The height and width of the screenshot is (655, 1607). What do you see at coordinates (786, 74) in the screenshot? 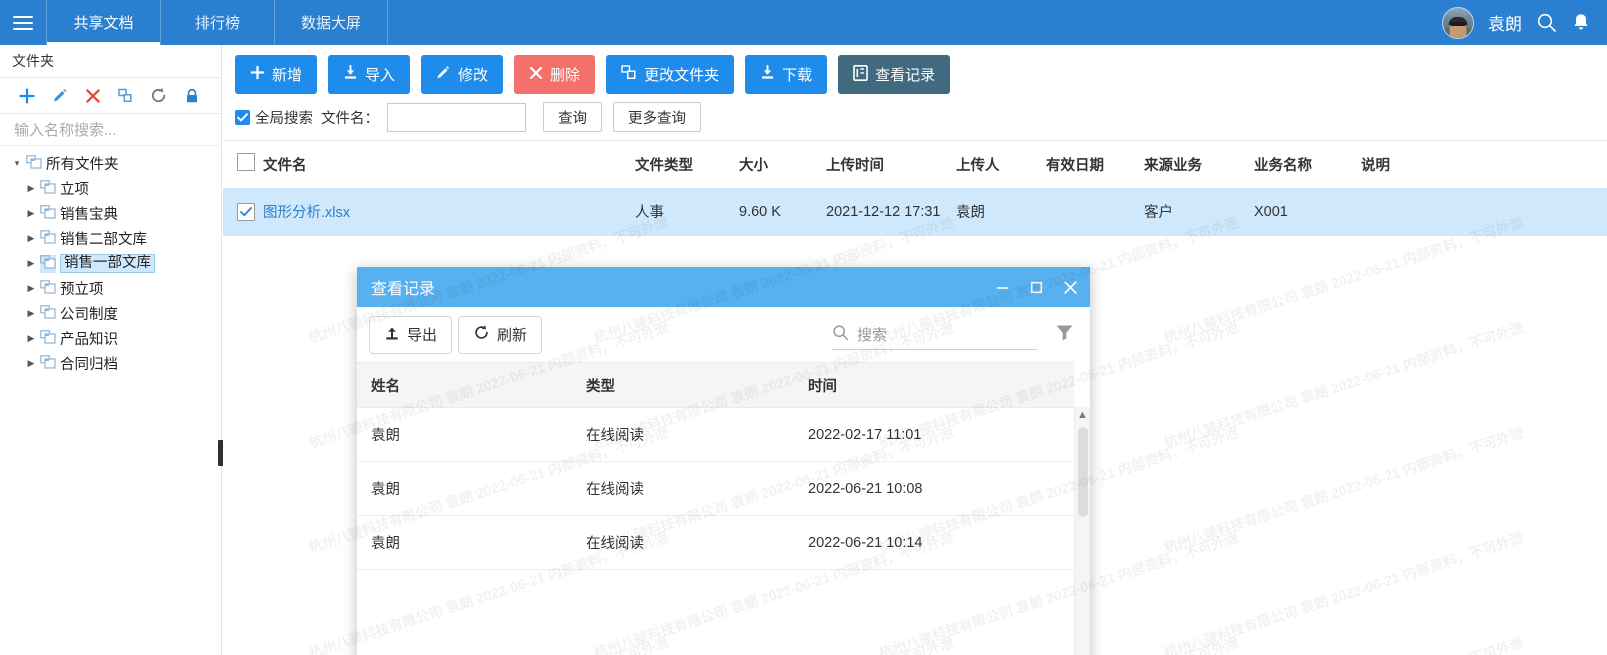
I see `download-button: 下载` at bounding box center [786, 74].